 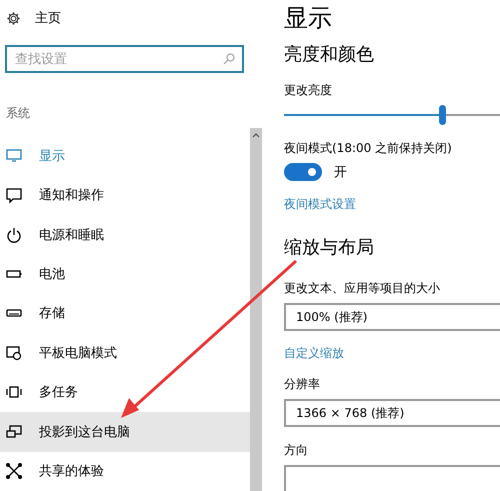 I want to click on nav-item: 共享的体验, so click(x=125, y=471).